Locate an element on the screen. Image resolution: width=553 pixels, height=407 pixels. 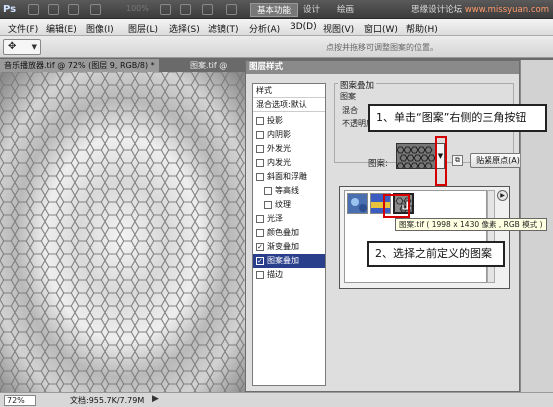
effect-item: 颜色叠加 is located at coordinates (289, 233).